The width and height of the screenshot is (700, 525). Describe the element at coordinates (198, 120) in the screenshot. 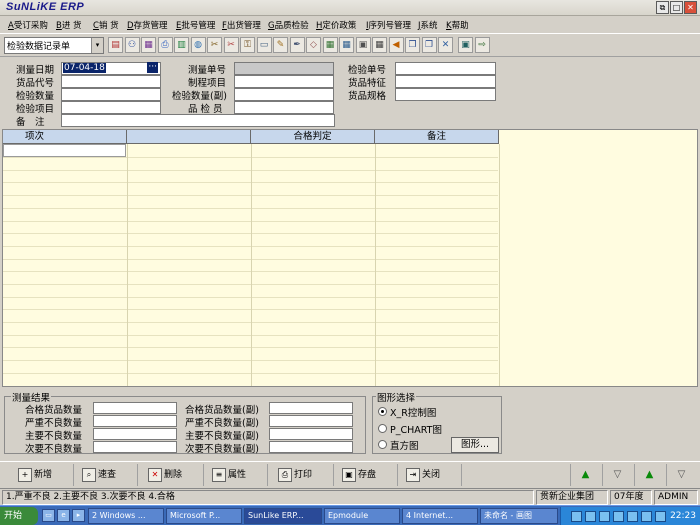

I see `remark-field` at that location.